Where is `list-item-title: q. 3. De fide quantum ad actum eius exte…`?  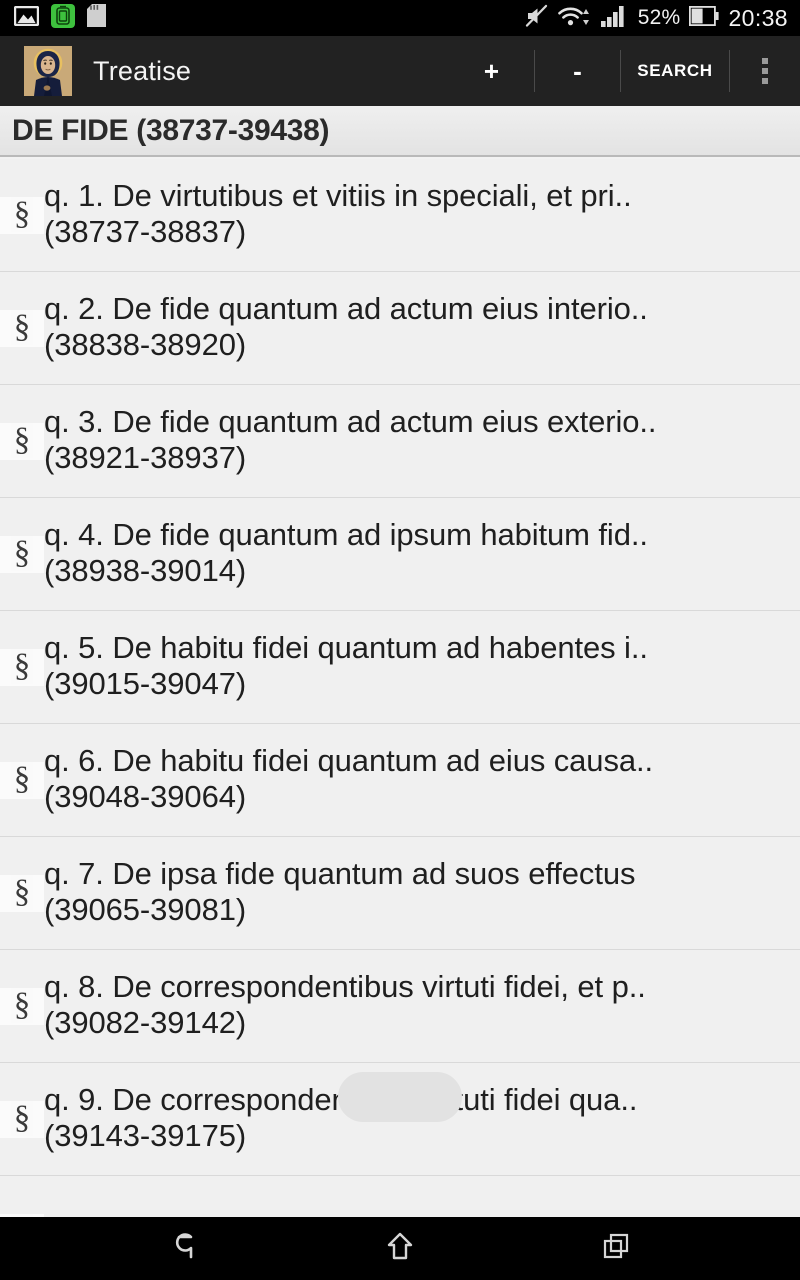 list-item-title: q. 3. De fide quantum ad actum eius exte… is located at coordinates (350, 422).